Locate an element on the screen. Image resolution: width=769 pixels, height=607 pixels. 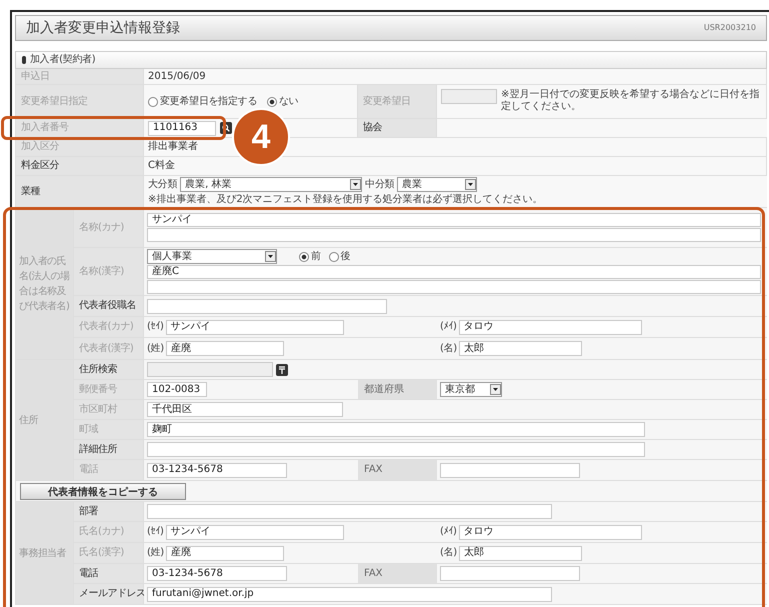
major-category-select: 農業, 林業 is located at coordinates (271, 184).